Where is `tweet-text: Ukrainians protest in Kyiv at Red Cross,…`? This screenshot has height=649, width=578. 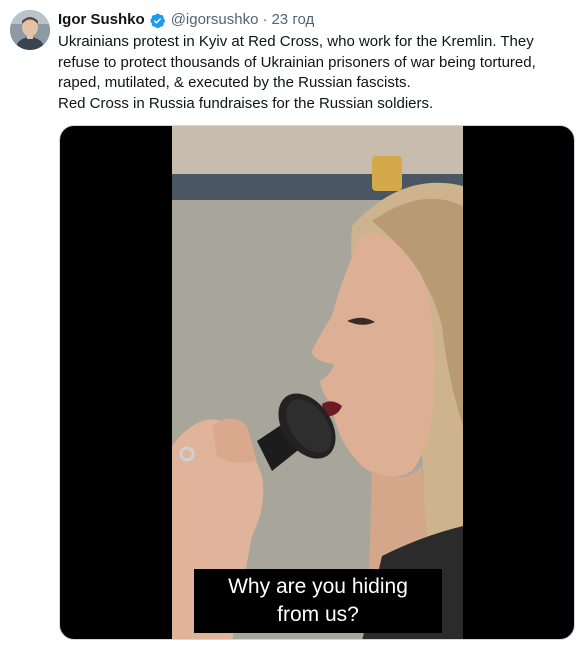 tweet-text: Ukrainians protest in Kyiv at Red Cross,… is located at coordinates (312, 73).